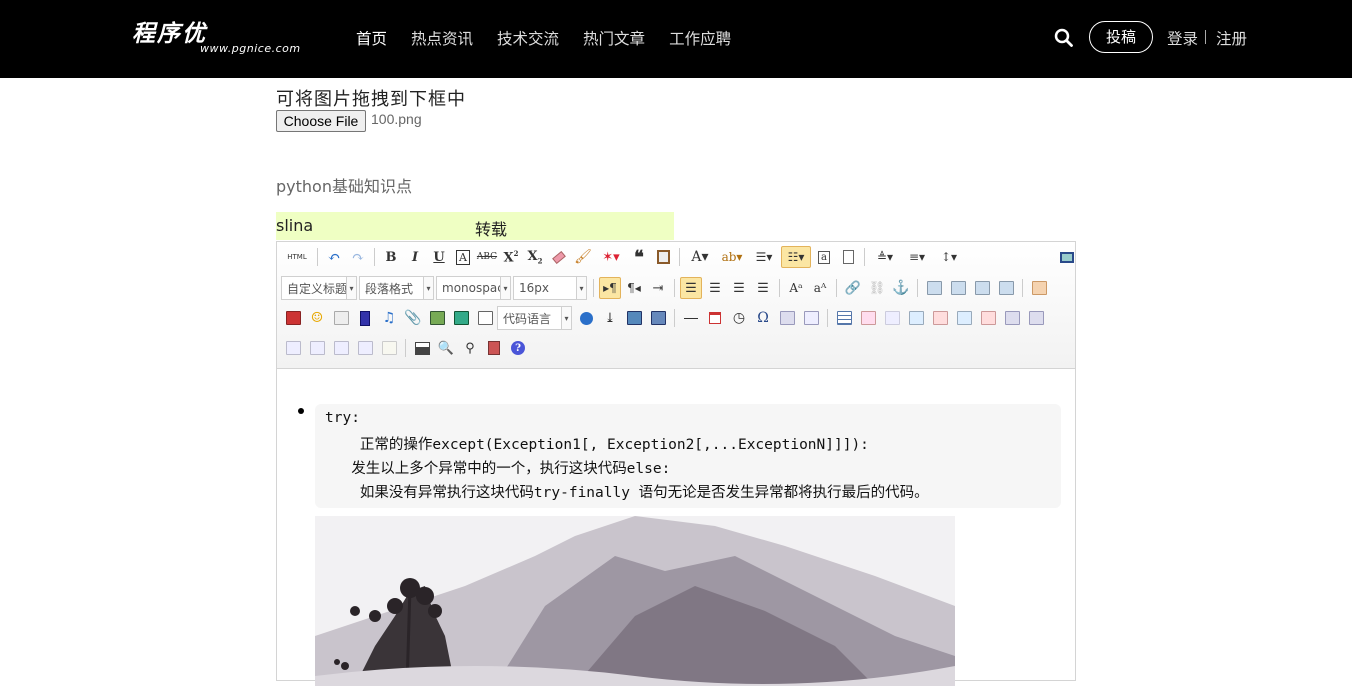 The height and width of the screenshot is (686, 1352). What do you see at coordinates (470, 348) in the screenshot?
I see `search-replace-icon: ⚲` at bounding box center [470, 348].